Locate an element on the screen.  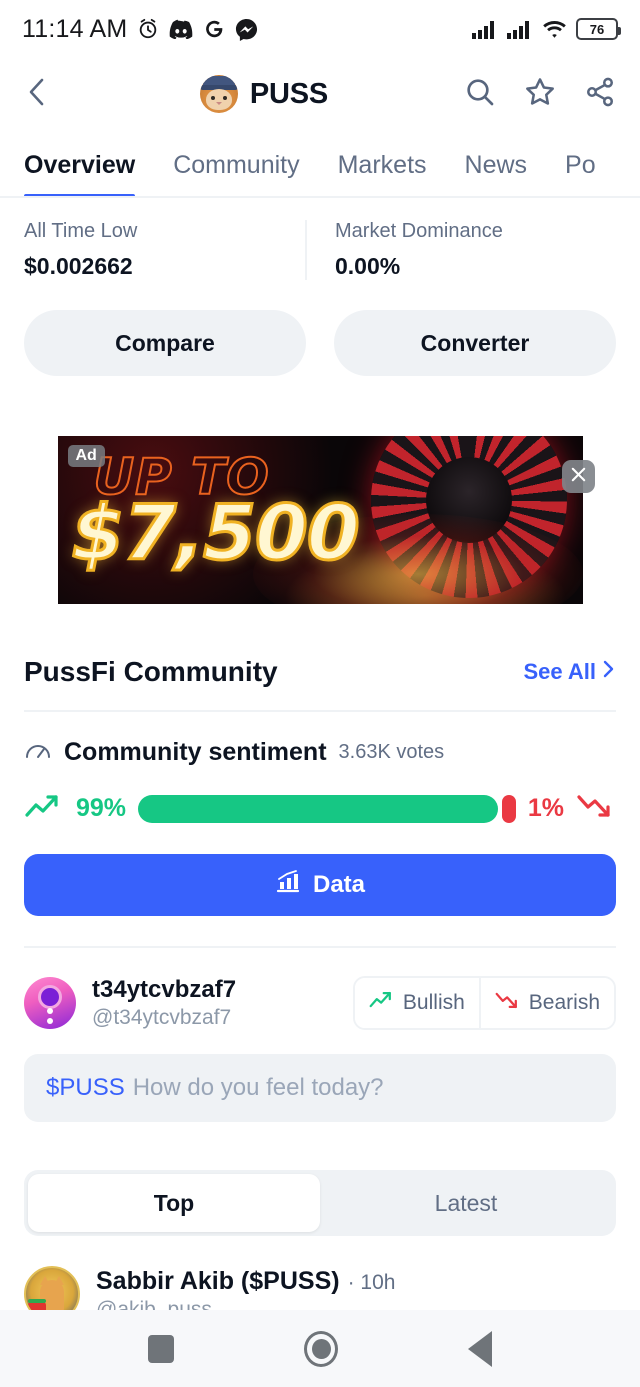
star-icon is located at coordinates (540, 94).